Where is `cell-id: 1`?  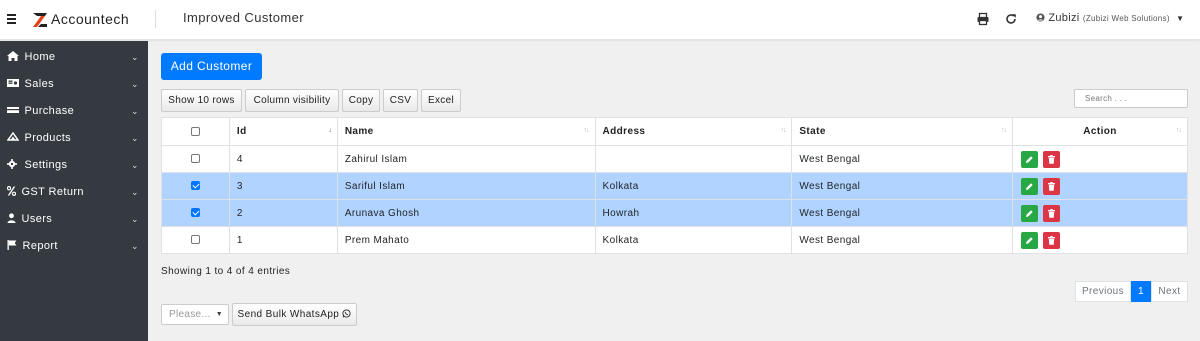
cell-id: 1 is located at coordinates (283, 240).